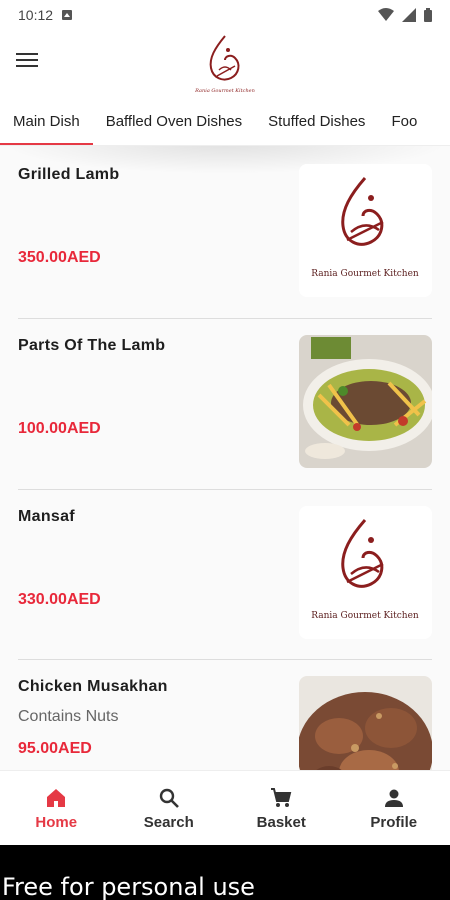  I want to click on product-price: 100.00AED, so click(59, 428).